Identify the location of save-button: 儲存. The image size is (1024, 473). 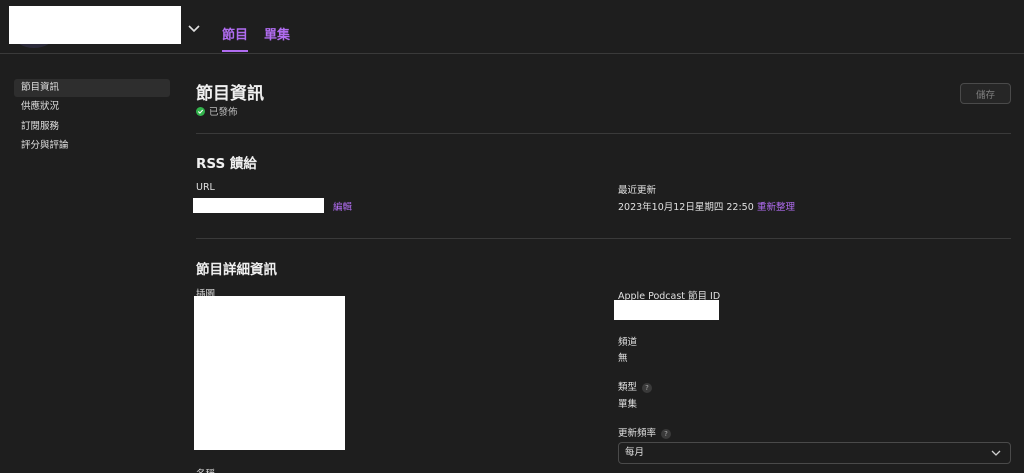
(985, 93).